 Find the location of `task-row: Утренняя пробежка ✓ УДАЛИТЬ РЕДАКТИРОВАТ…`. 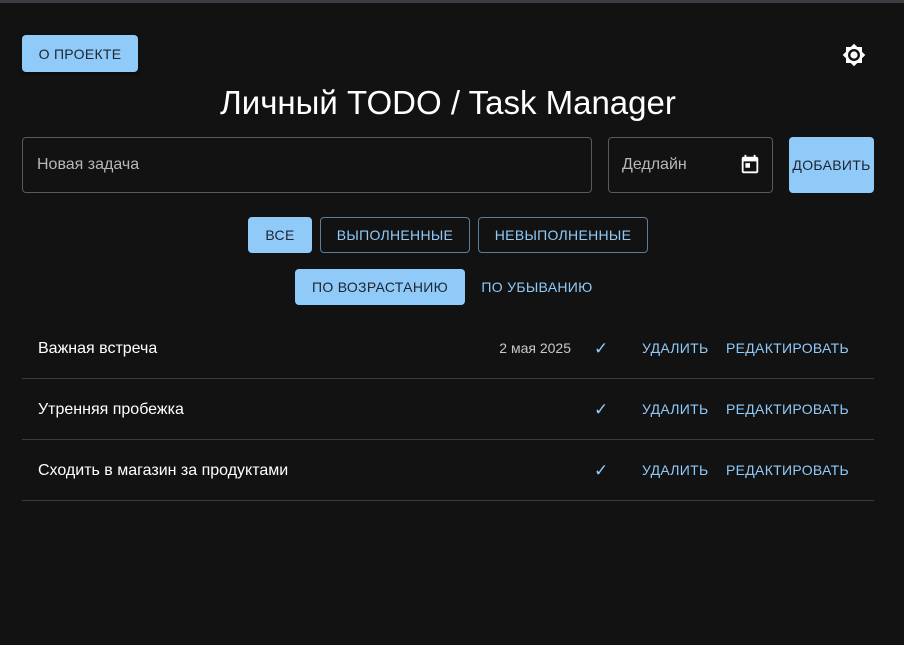

task-row: Утренняя пробежка ✓ УДАЛИТЬ РЕДАКТИРОВАТ… is located at coordinates (448, 409).